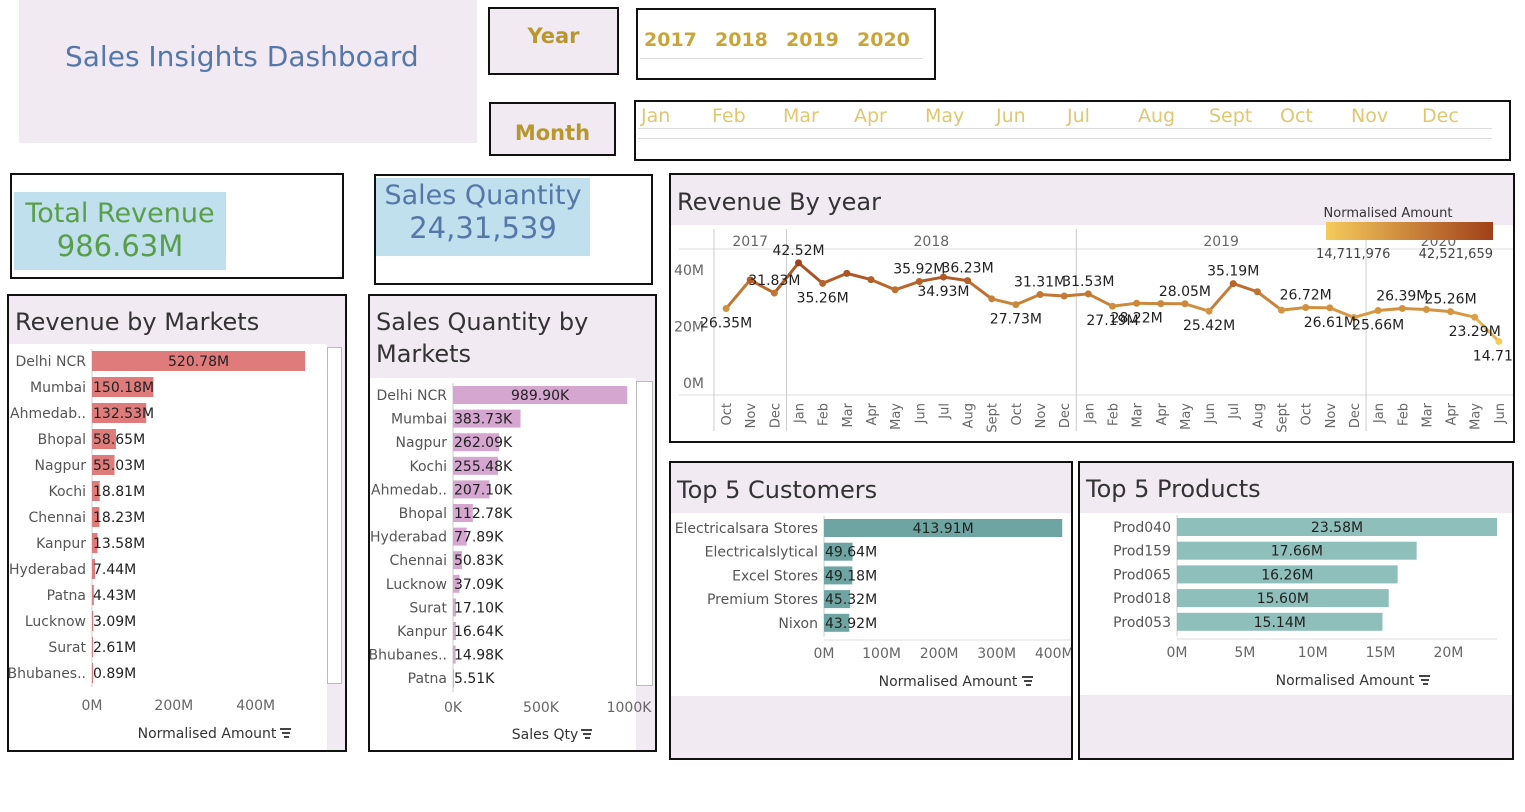 The width and height of the screenshot is (1525, 812). What do you see at coordinates (848, 414) in the screenshot?
I see `month-tick-label: Mar` at bounding box center [848, 414].